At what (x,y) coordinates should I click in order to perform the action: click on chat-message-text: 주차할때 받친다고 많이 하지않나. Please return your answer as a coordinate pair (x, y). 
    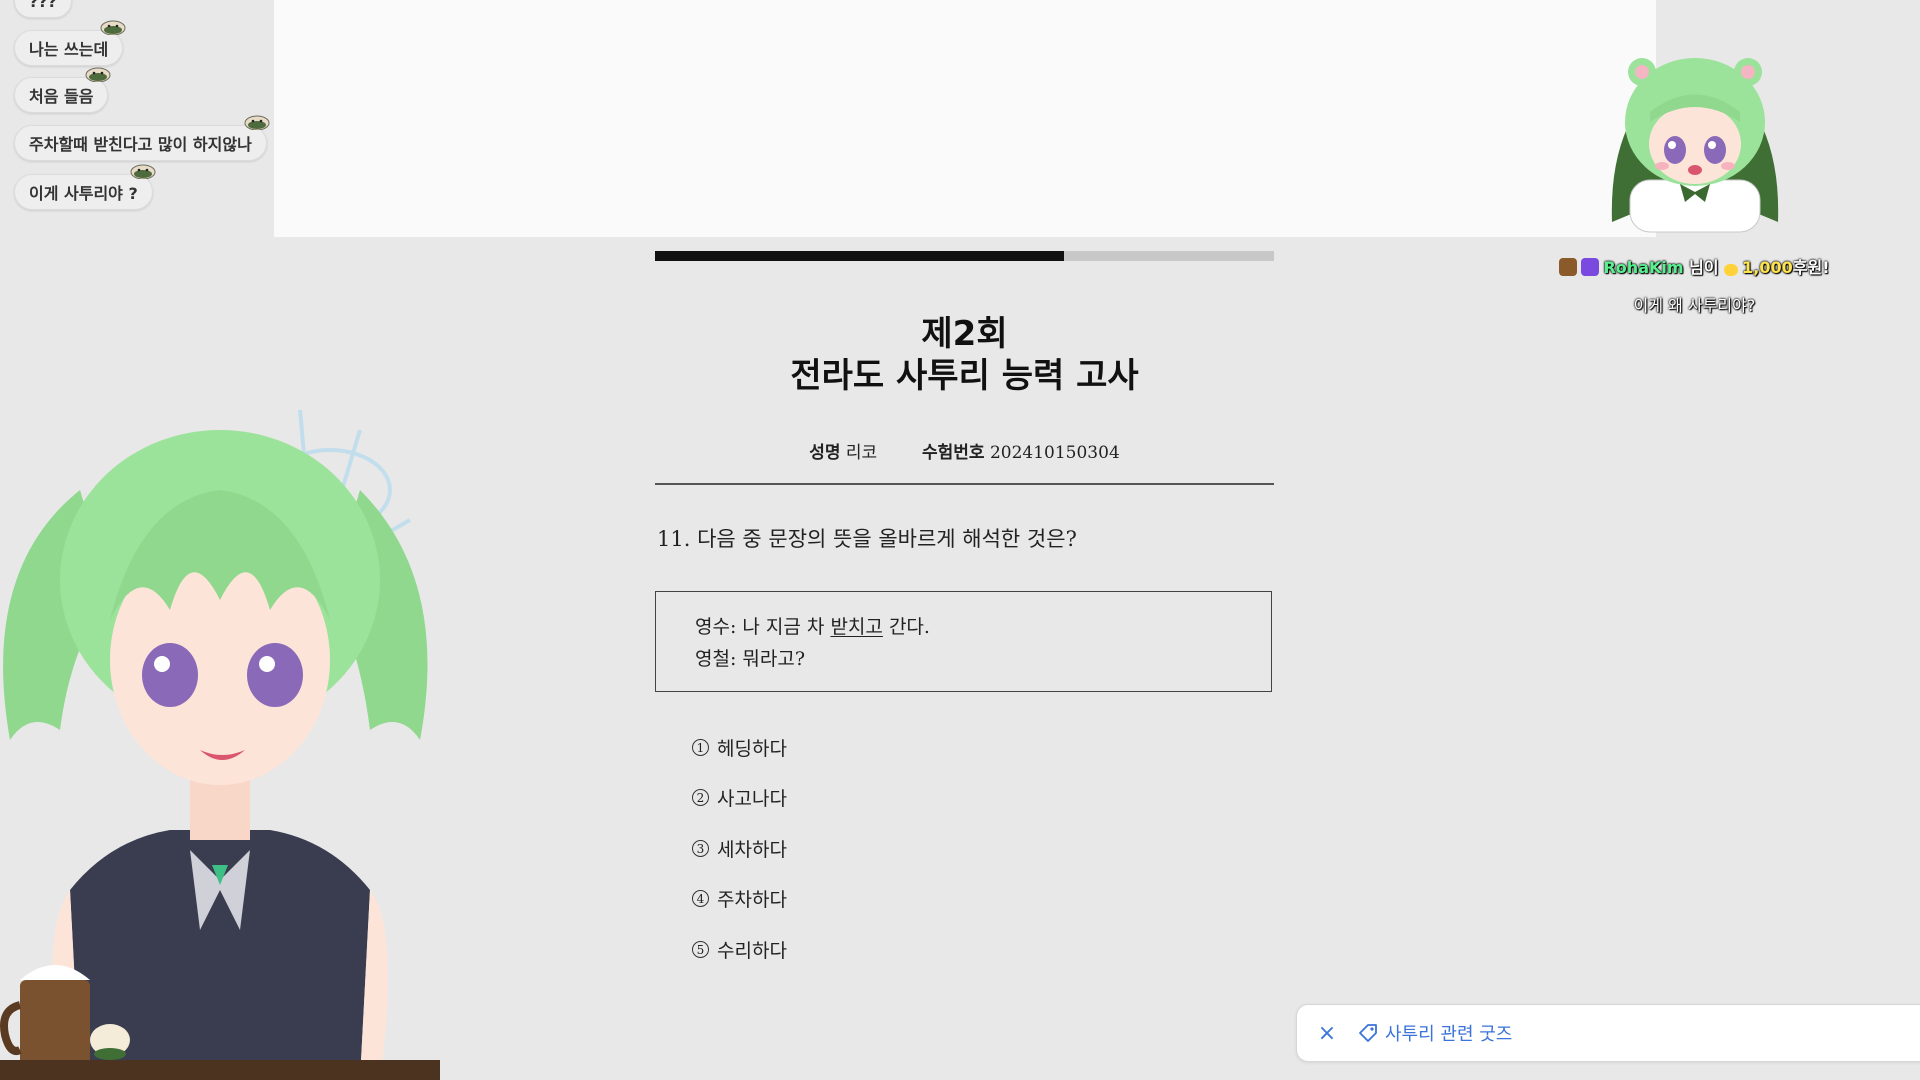
    Looking at the image, I should click on (140, 144).